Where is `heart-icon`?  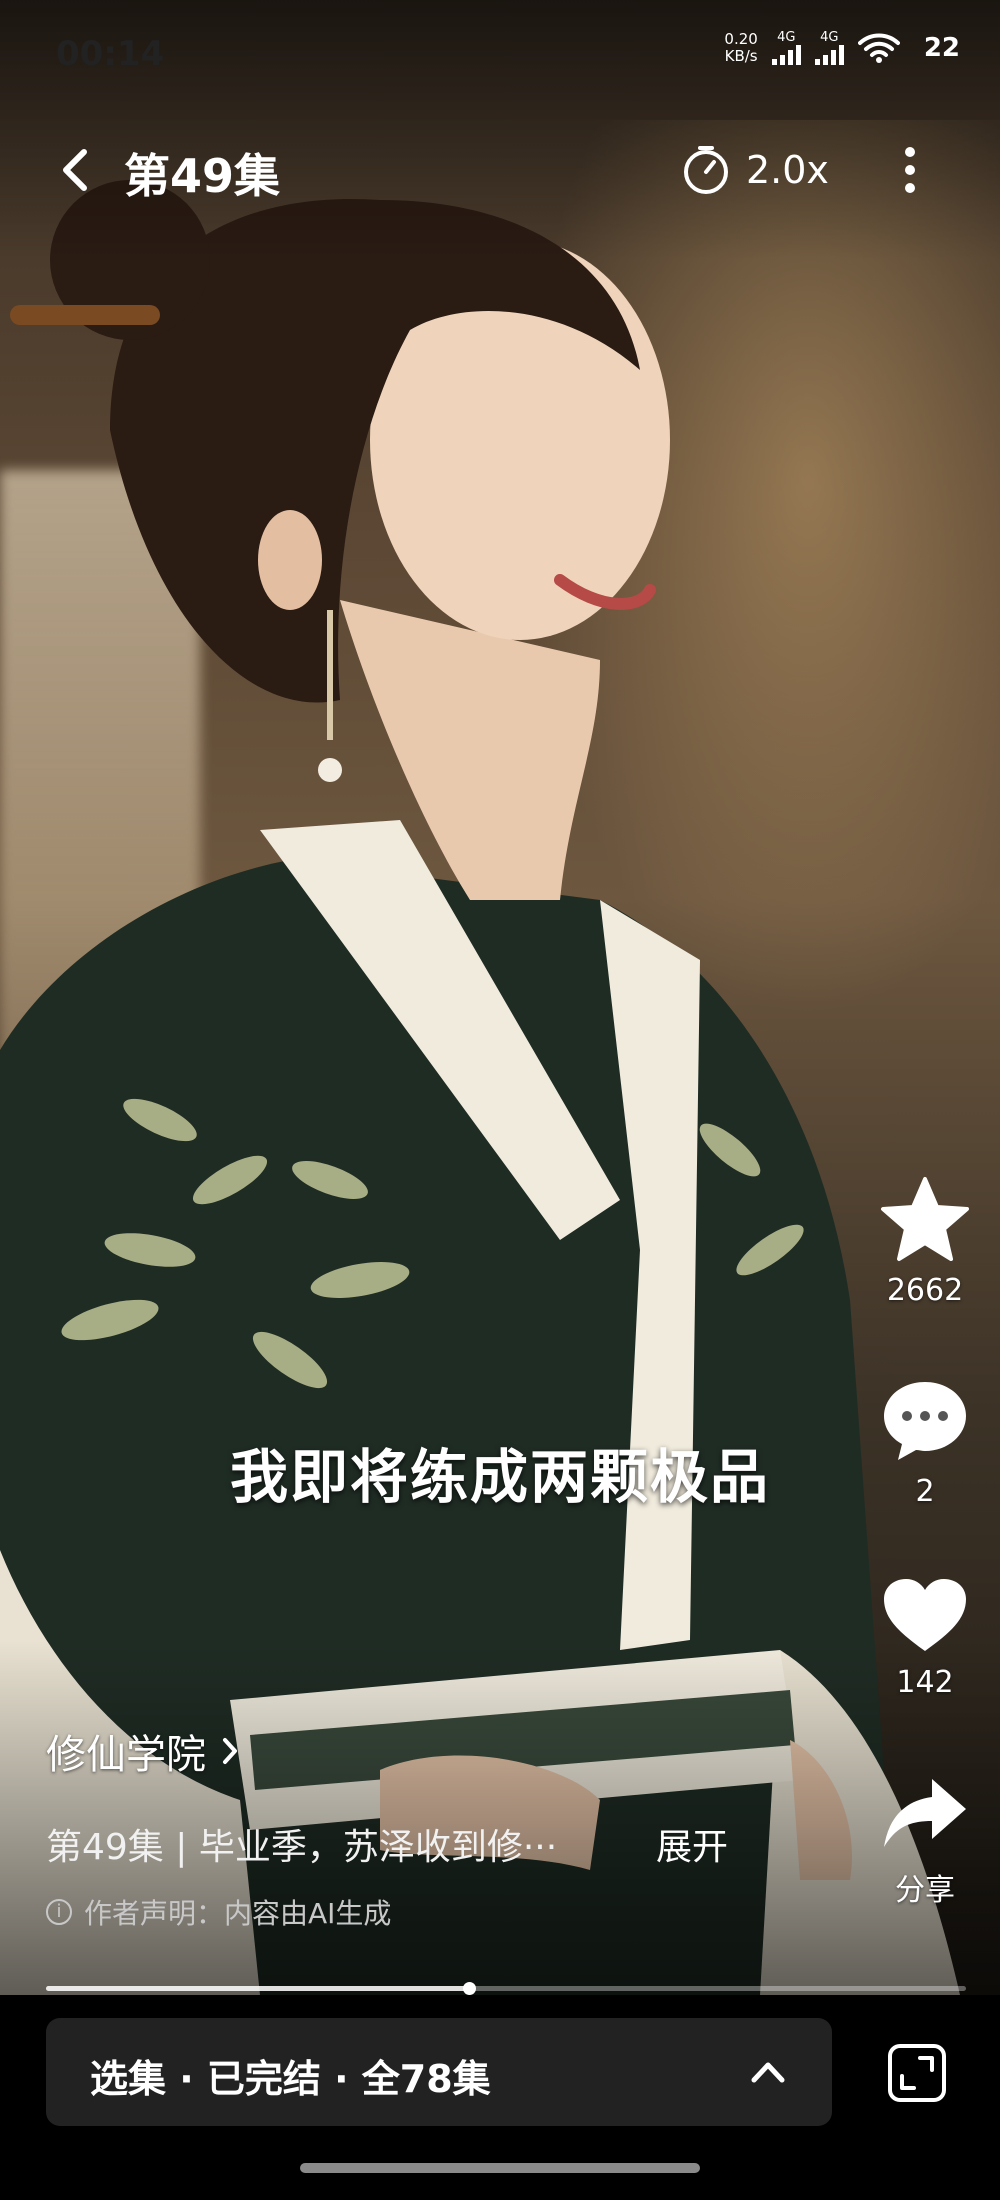 heart-icon is located at coordinates (925, 1615).